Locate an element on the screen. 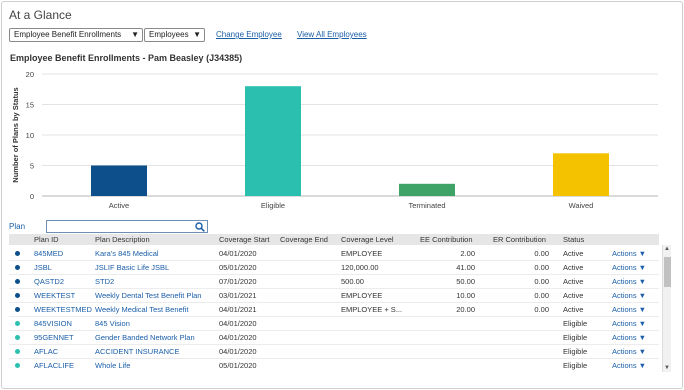 This screenshot has height=390, width=684. view-all-employees-link: View All Employees is located at coordinates (332, 34).